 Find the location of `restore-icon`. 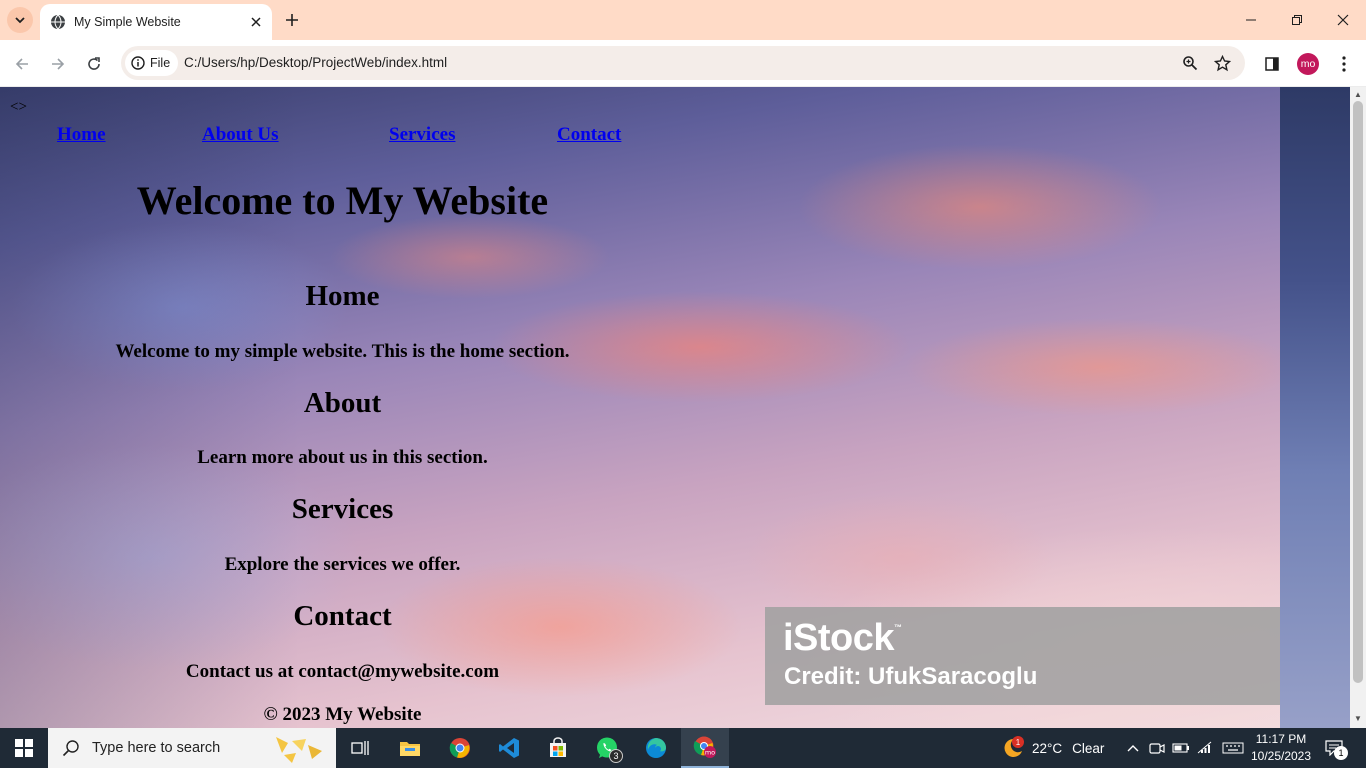

restore-icon is located at coordinates (1297, 20).